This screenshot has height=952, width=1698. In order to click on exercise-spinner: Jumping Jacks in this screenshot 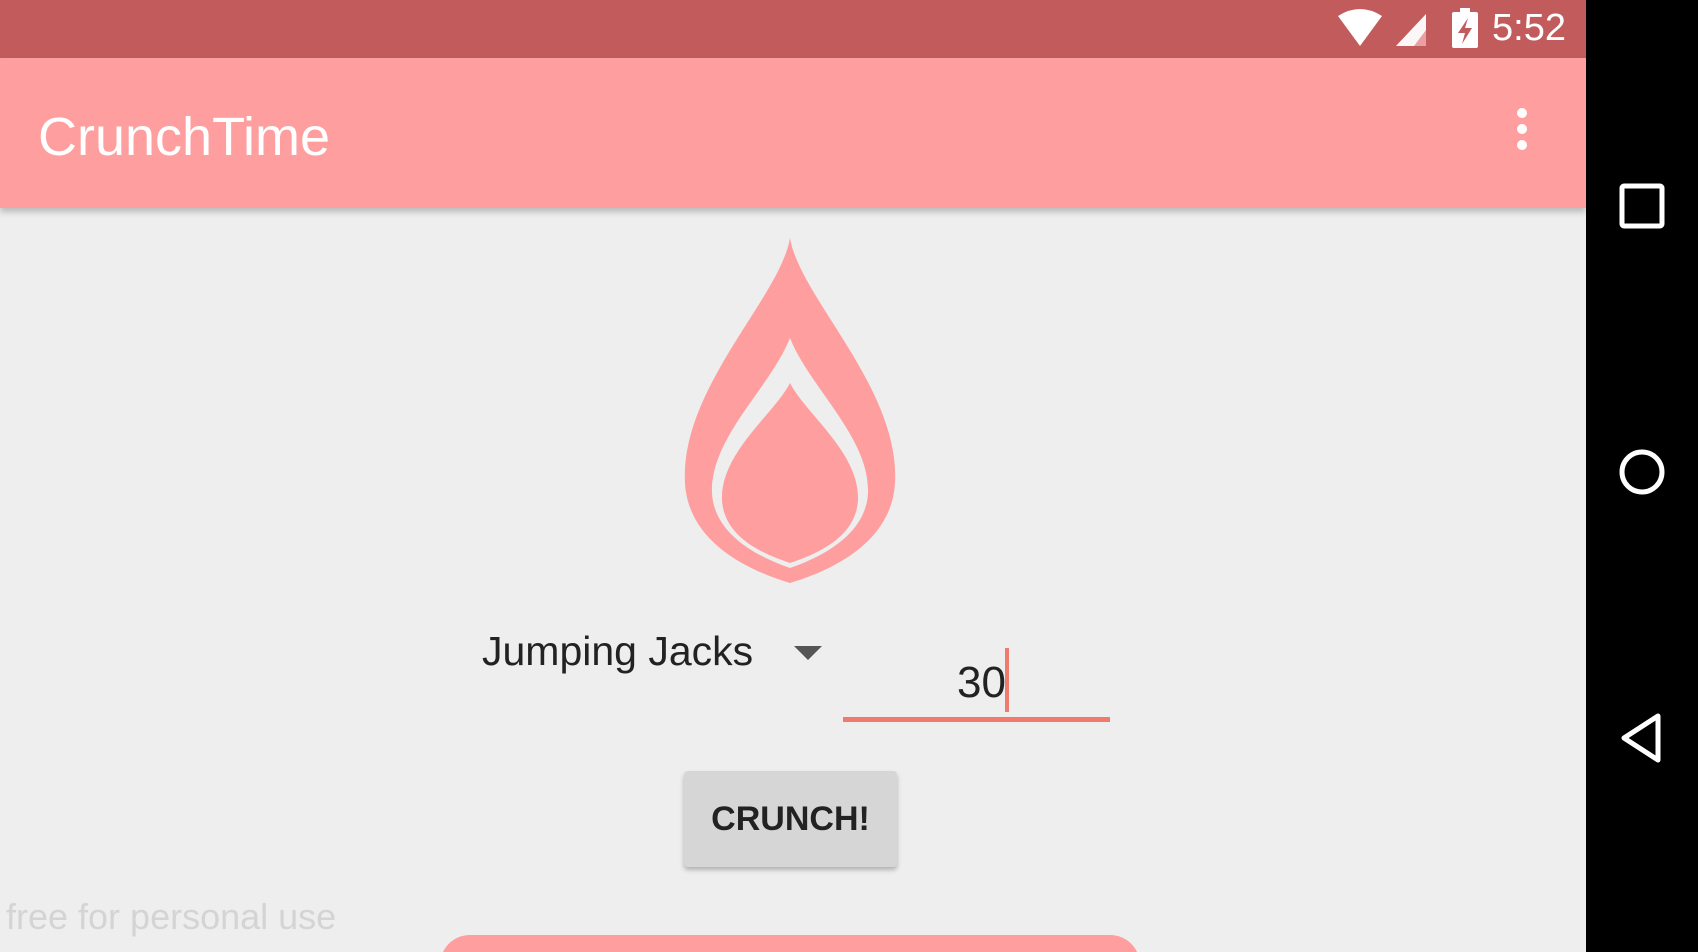, I will do `click(652, 651)`.